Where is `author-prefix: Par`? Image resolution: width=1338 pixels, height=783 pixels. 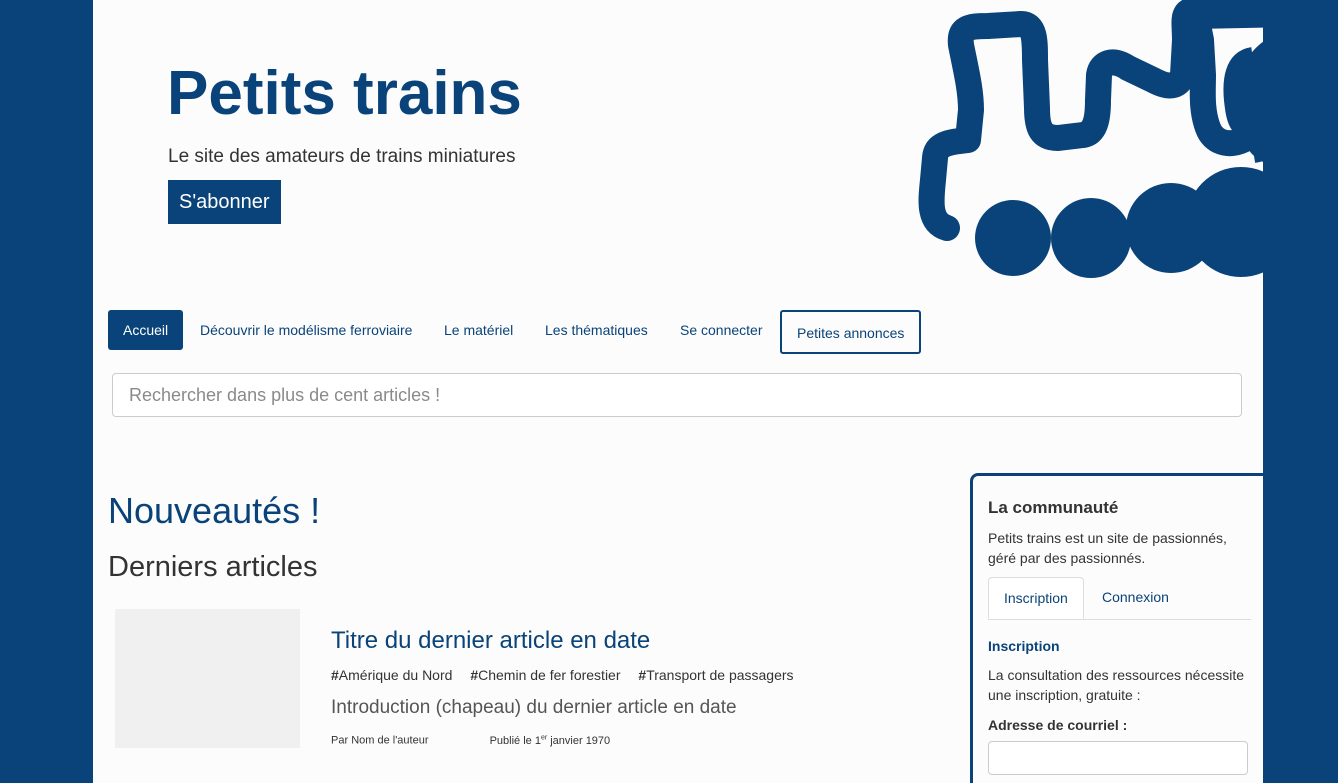
author-prefix: Par is located at coordinates (340, 740).